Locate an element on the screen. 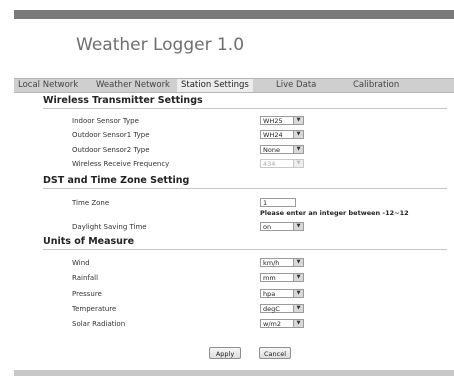  temperature-unit-select: degC ▼ is located at coordinates (282, 308).